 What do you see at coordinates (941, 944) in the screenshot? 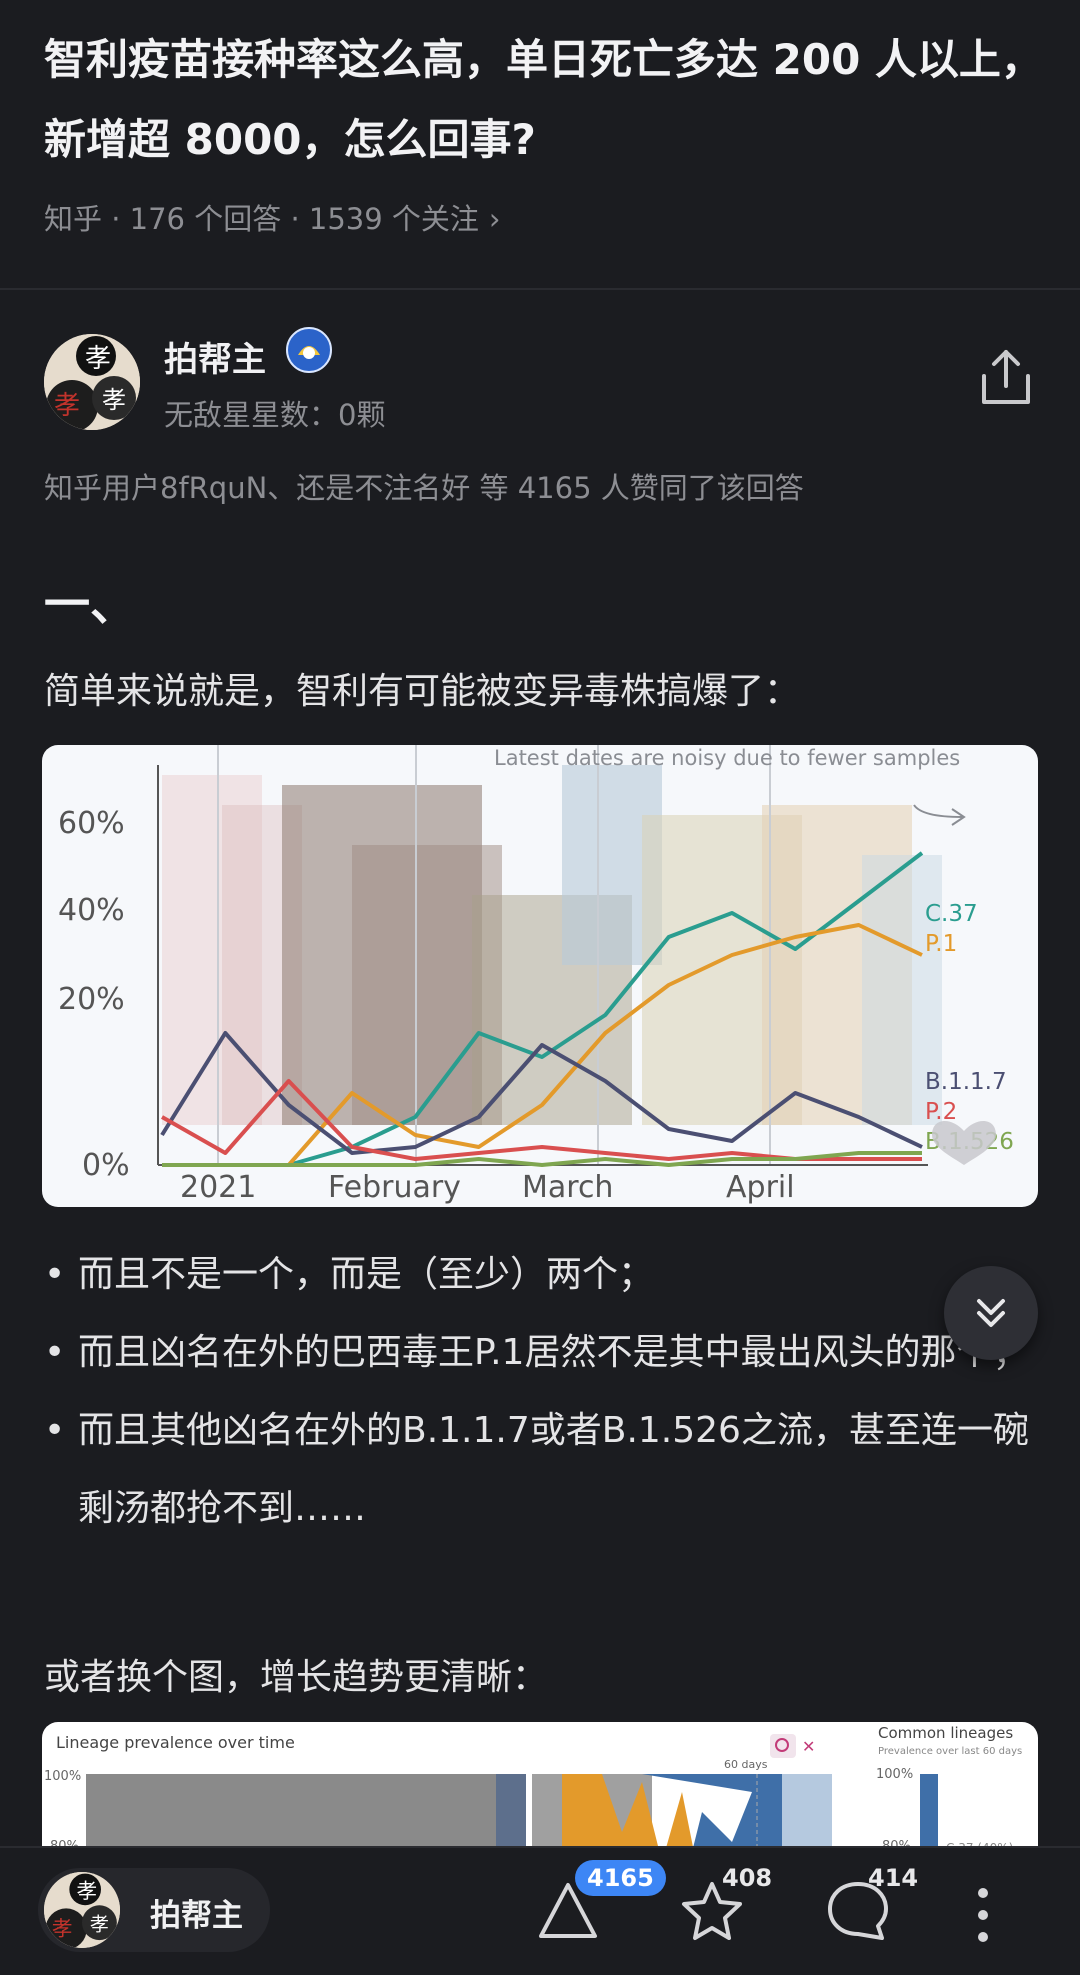
I see `legend-p1: P.1` at bounding box center [941, 944].